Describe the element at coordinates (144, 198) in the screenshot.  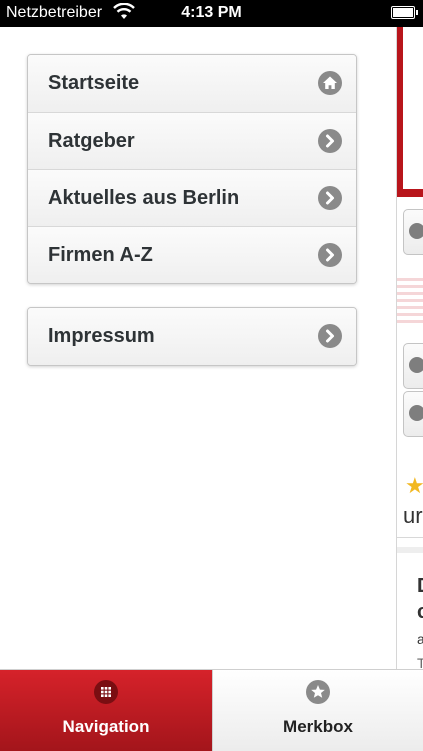
I see `menu-item-label: Aktuelles aus Berlin` at that location.